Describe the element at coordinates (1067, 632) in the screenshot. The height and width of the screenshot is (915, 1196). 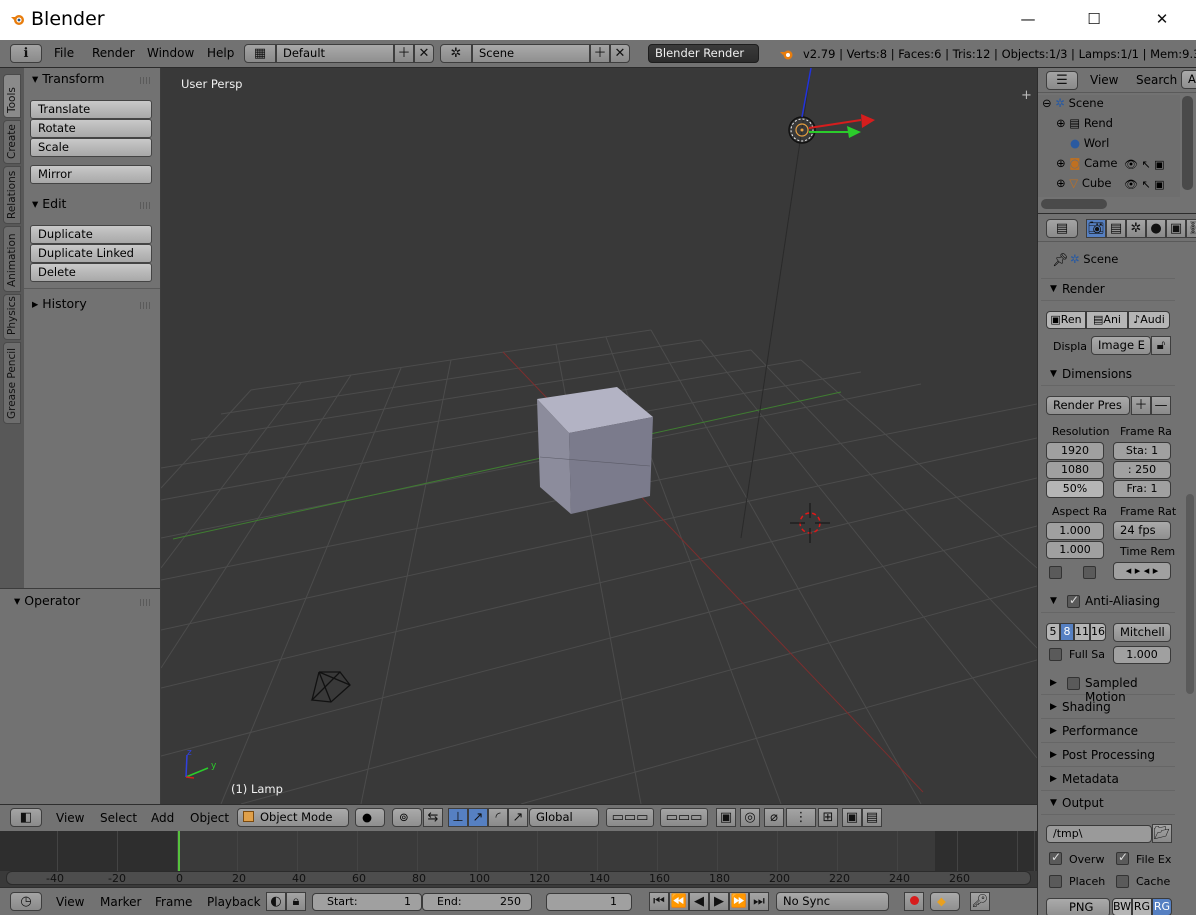
I see `aa-samples-8: 8` at that location.